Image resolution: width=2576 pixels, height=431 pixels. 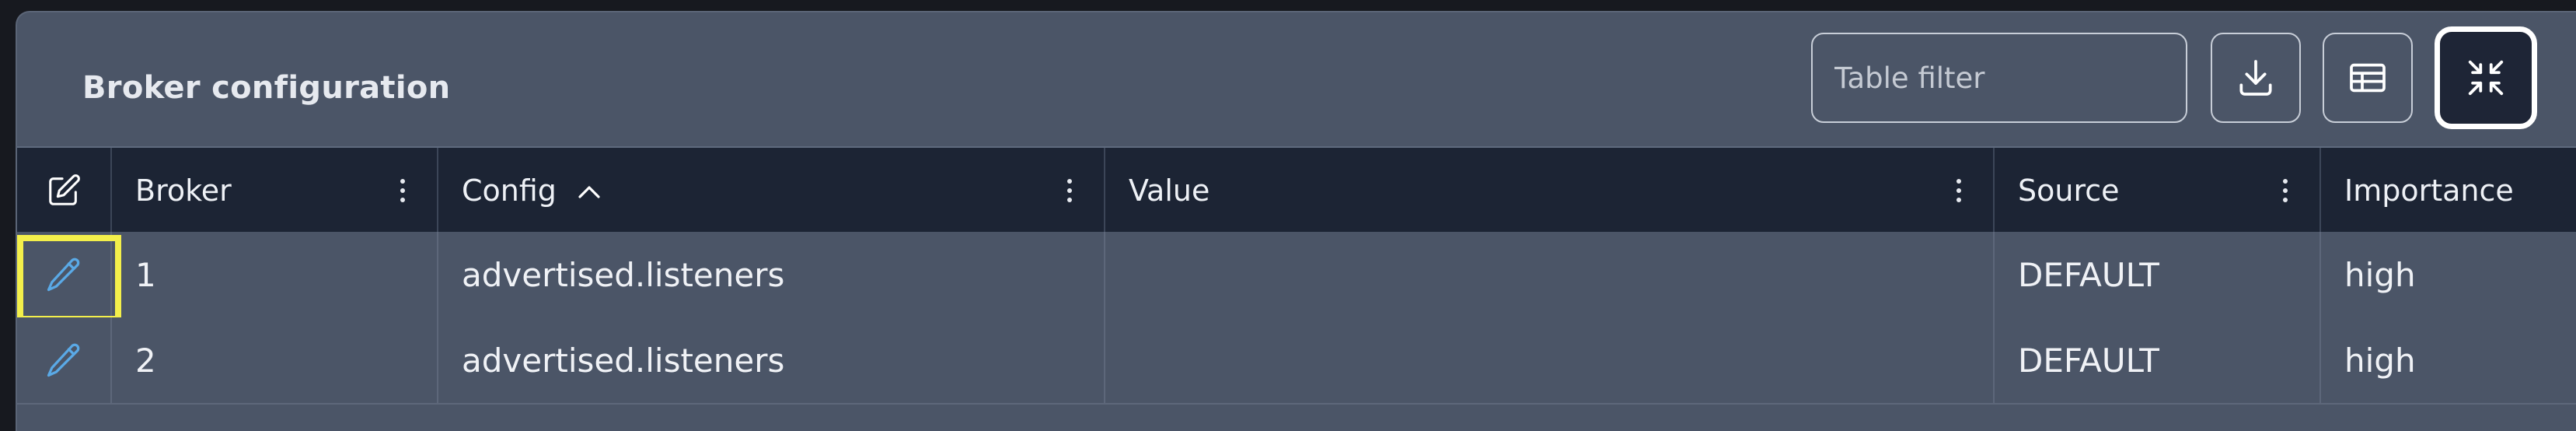 I want to click on column-header-broker: Broker, so click(x=275, y=190).